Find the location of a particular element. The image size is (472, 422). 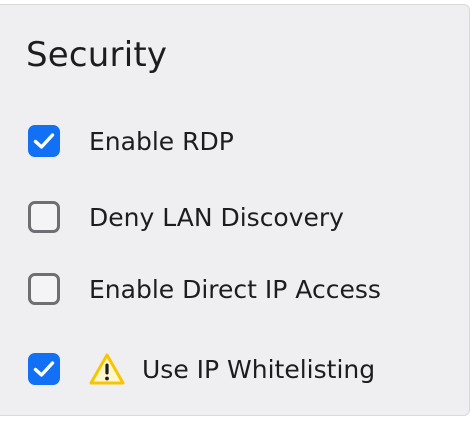

deny-lan-discovery-checkbox is located at coordinates (44, 217).